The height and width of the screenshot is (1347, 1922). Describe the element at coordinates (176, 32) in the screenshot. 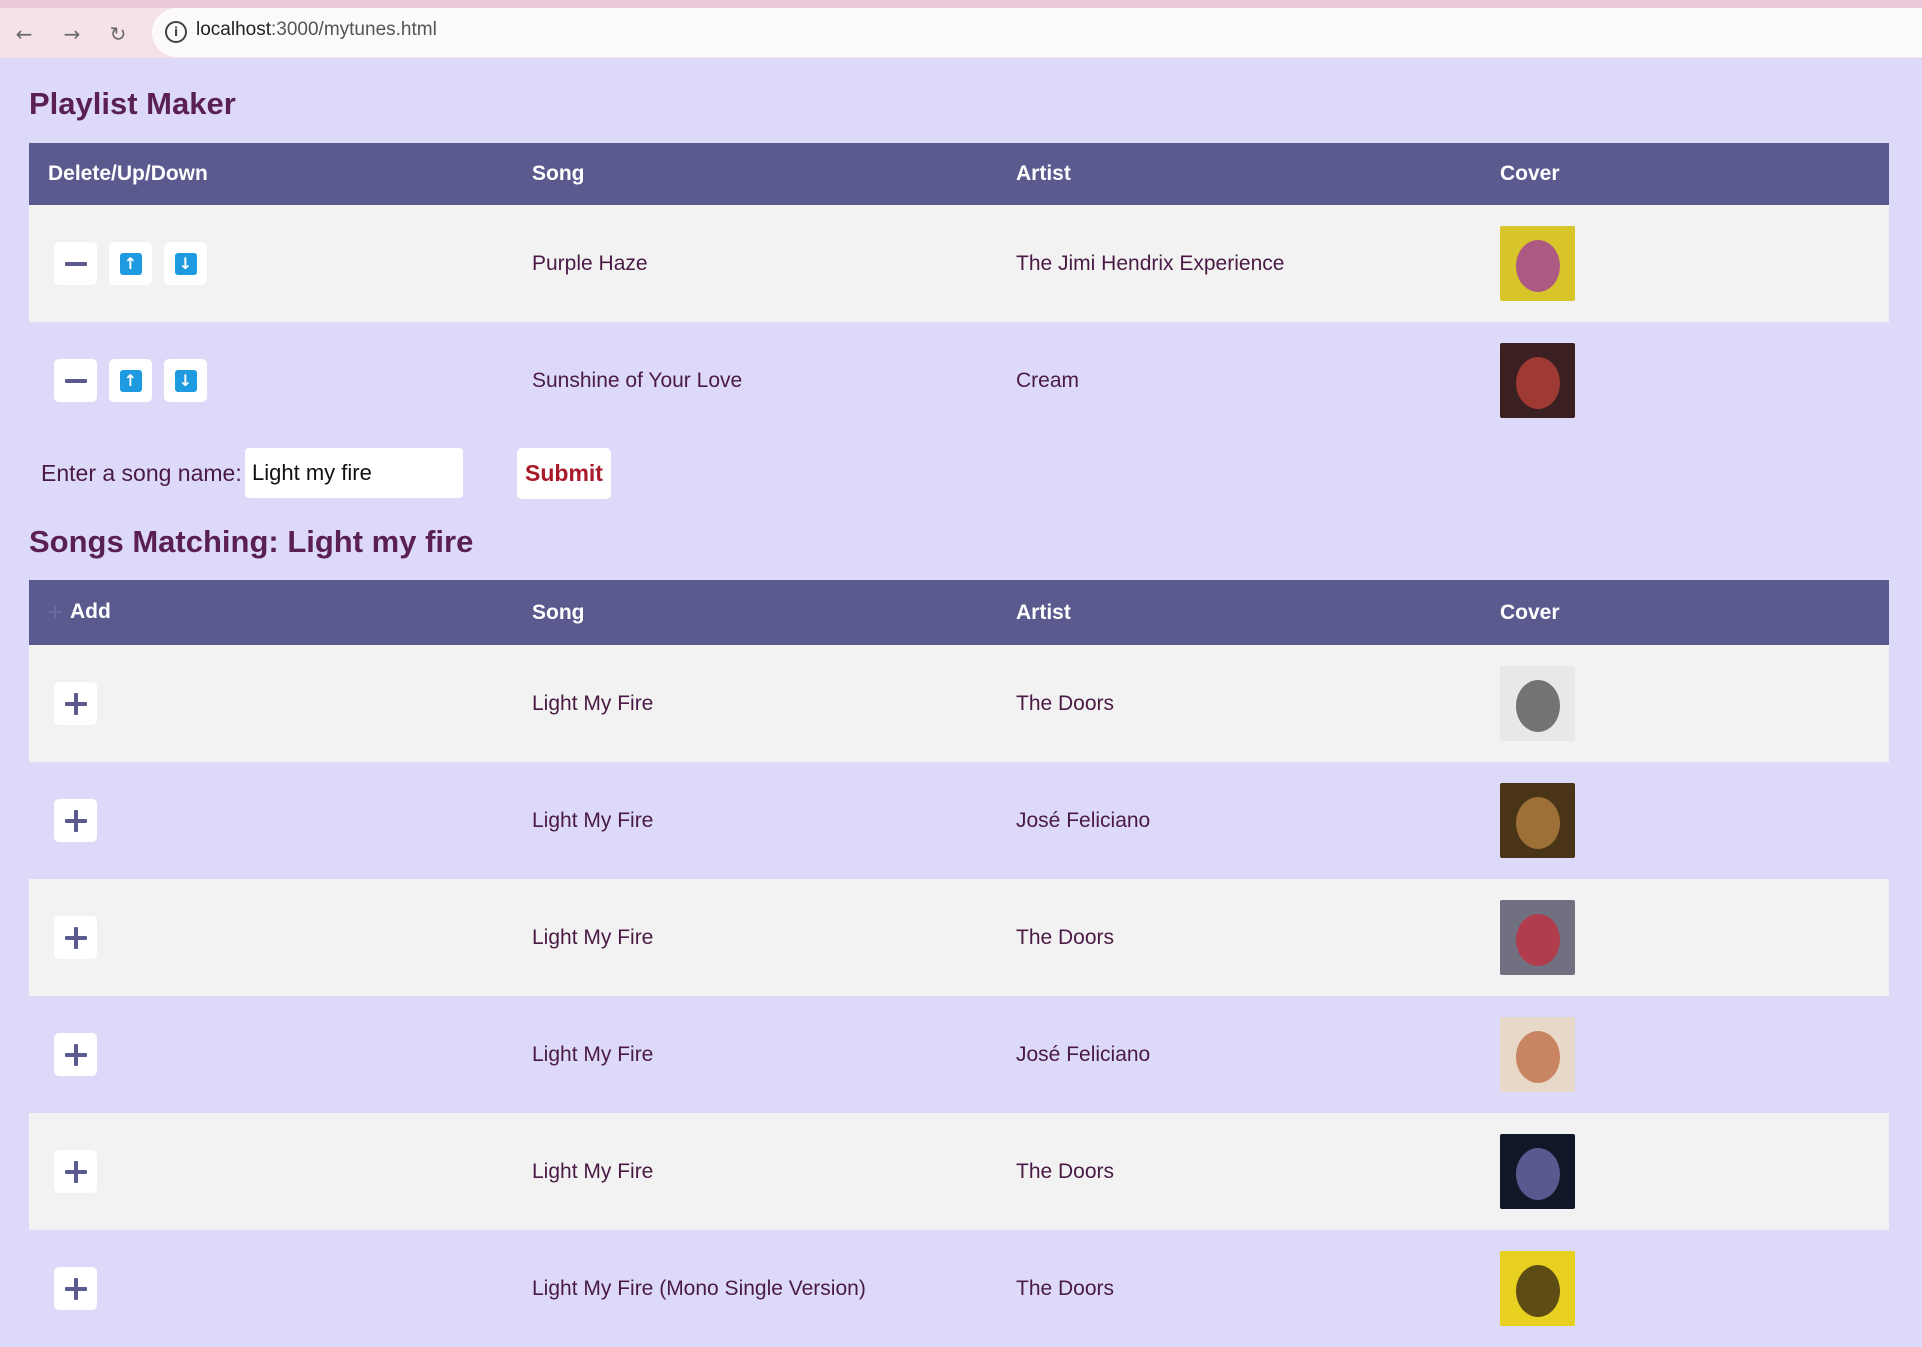

I see `site-info-icon: i` at that location.